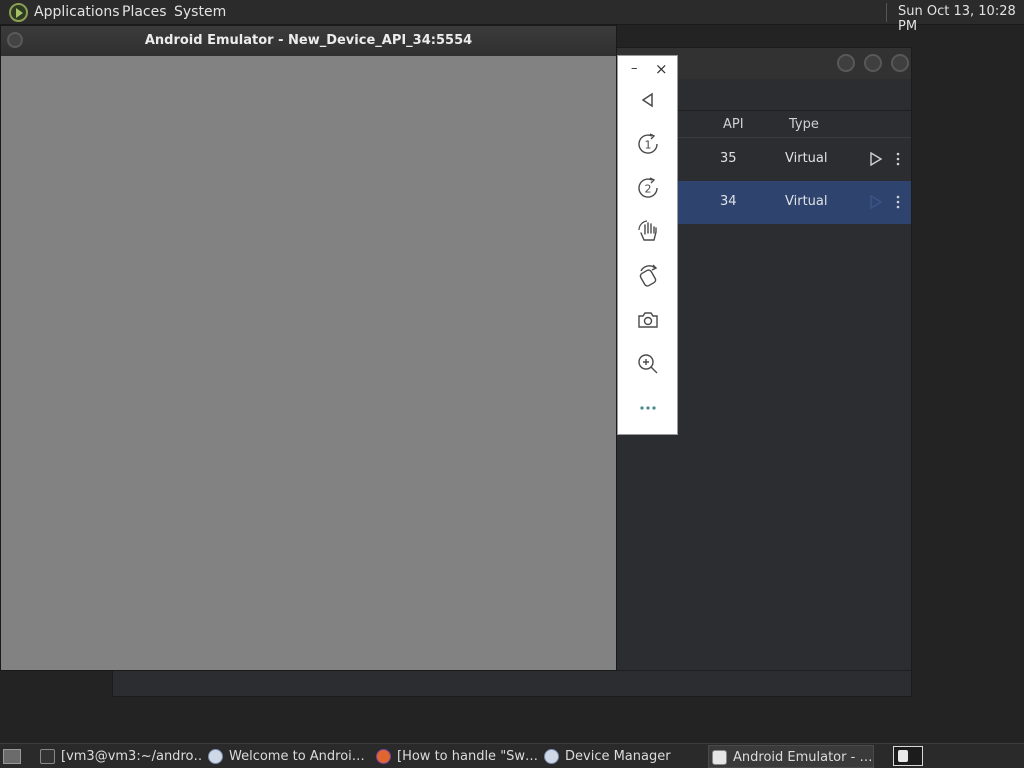  I want to click on more-icon, so click(648, 408).